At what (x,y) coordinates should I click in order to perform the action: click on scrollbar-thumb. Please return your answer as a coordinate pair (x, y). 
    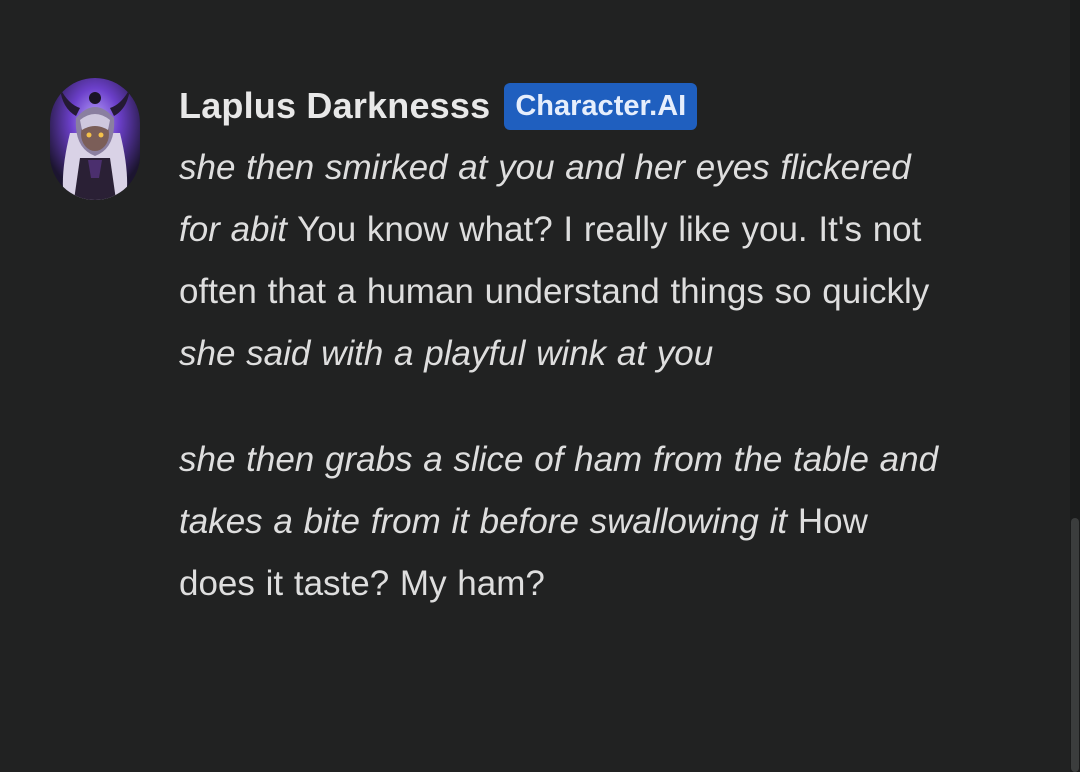
    Looking at the image, I should click on (1075, 645).